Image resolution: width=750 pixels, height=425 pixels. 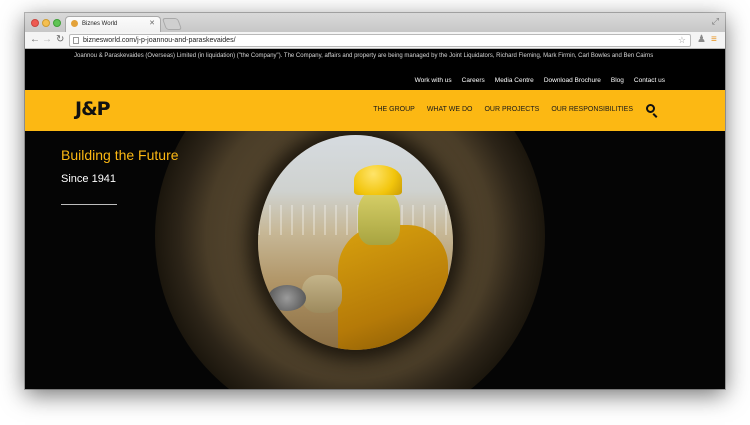 What do you see at coordinates (152, 24) in the screenshot?
I see `tab-close-icon: ✕` at bounding box center [152, 24].